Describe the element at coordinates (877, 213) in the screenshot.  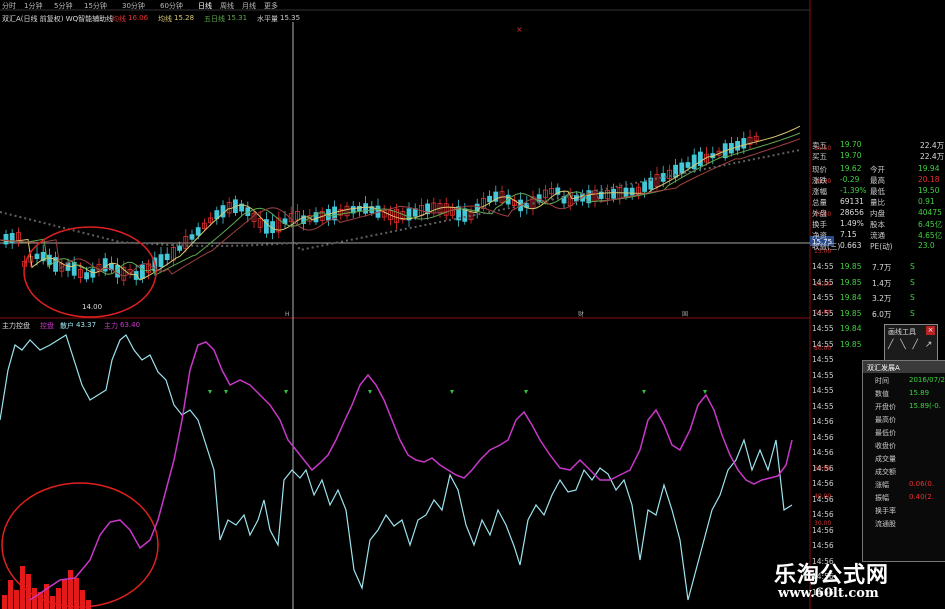
I see `quote-row: 外盘 28656 内盘 40475` at that location.